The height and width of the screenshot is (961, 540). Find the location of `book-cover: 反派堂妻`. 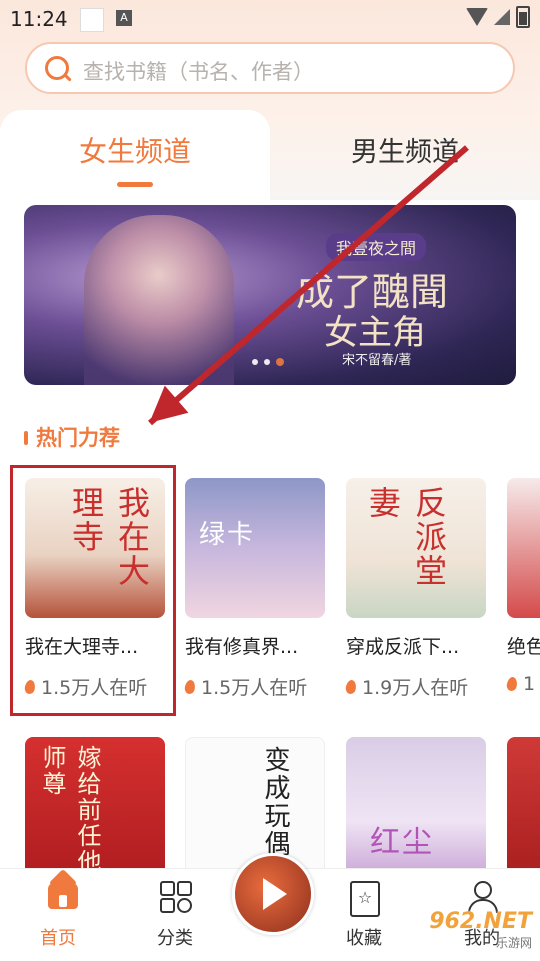

book-cover: 反派堂妻 is located at coordinates (416, 548).